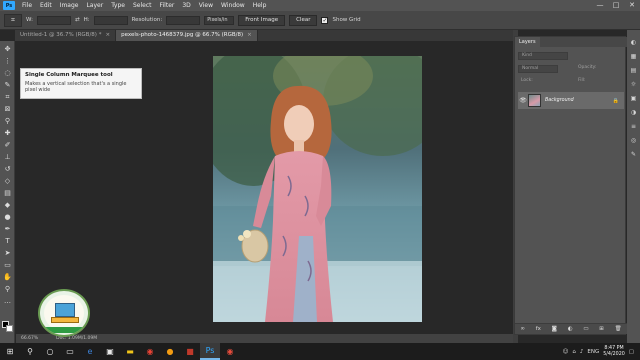 The width and height of the screenshot is (640, 360). Describe the element at coordinates (7, 145) in the screenshot. I see `brush-tool-icon: ✐` at that location.